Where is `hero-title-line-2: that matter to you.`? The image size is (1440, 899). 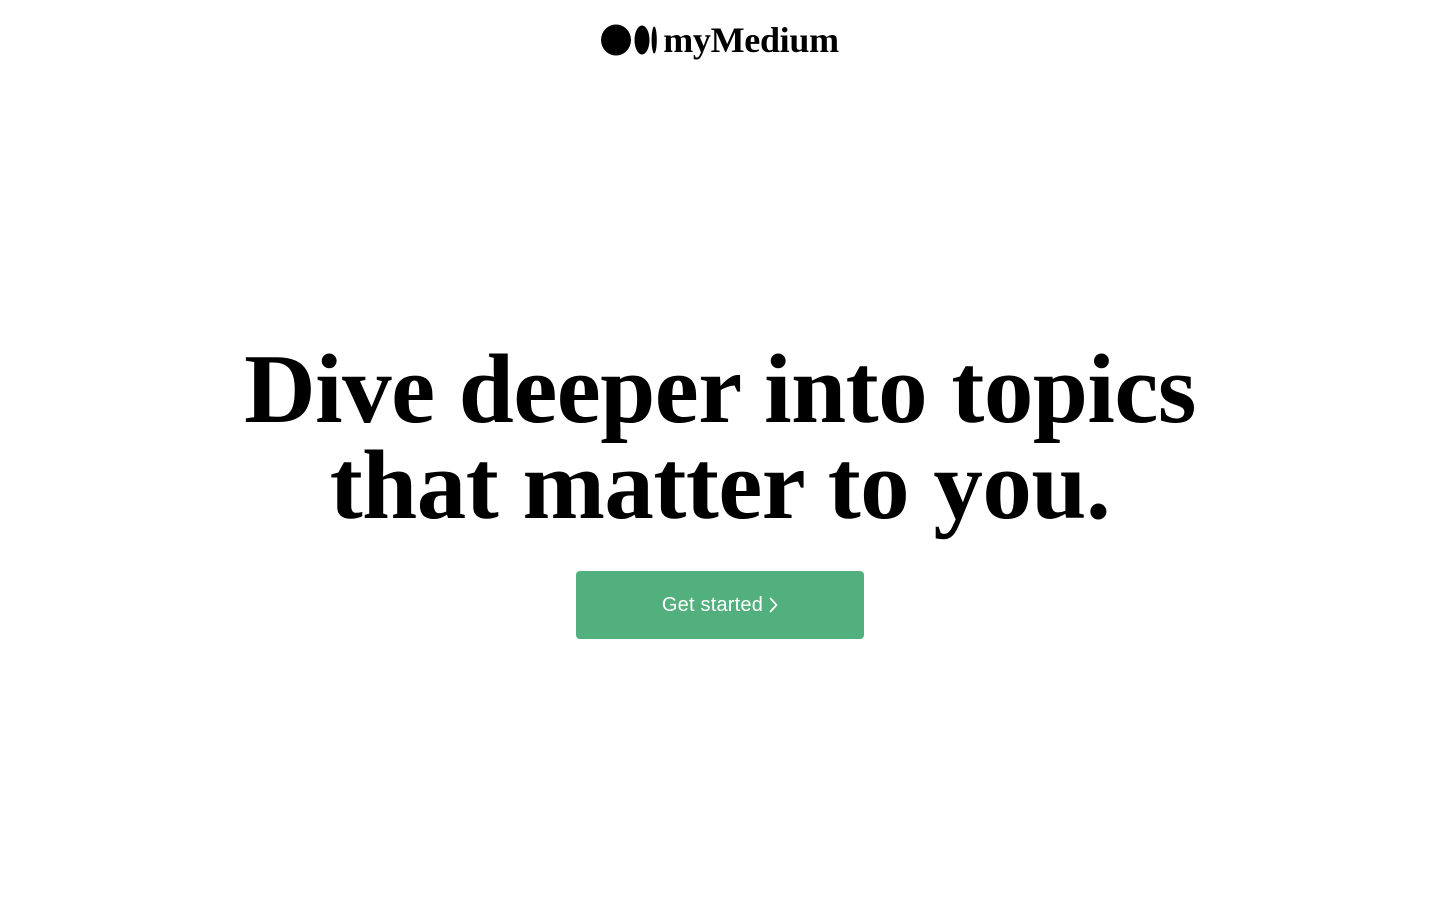 hero-title-line-2: that matter to you. is located at coordinates (720, 485).